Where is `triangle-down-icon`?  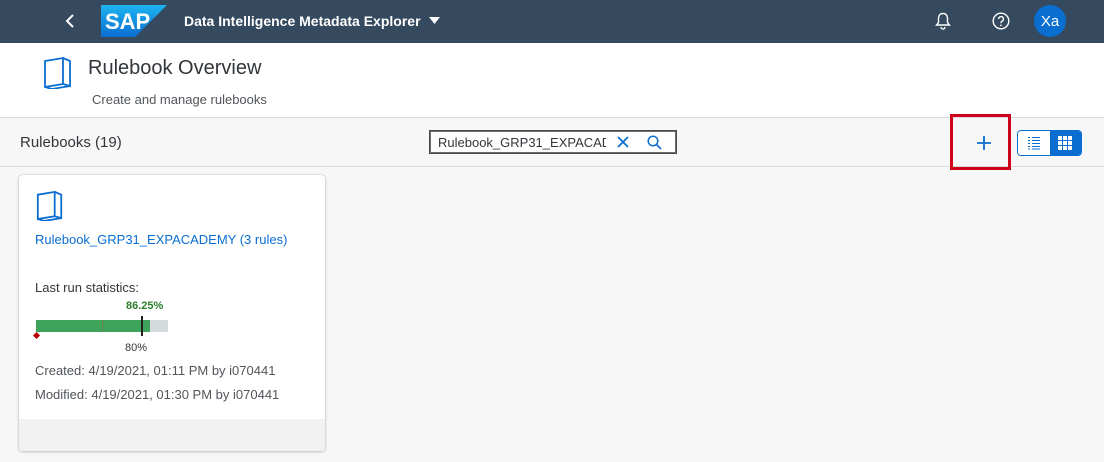 triangle-down-icon is located at coordinates (434, 20).